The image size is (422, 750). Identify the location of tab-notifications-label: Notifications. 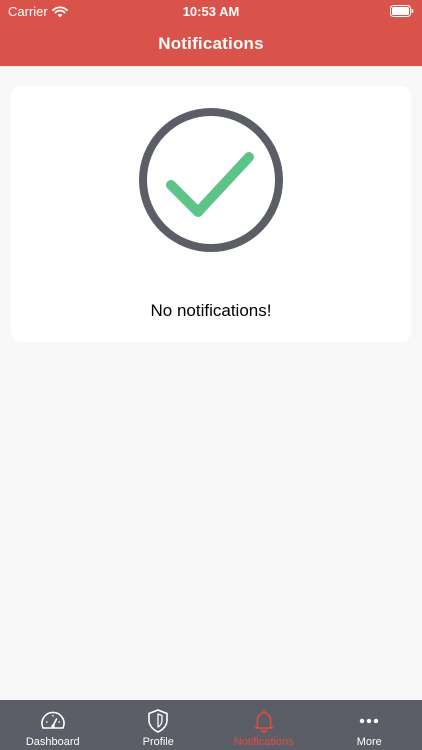
(263, 742).